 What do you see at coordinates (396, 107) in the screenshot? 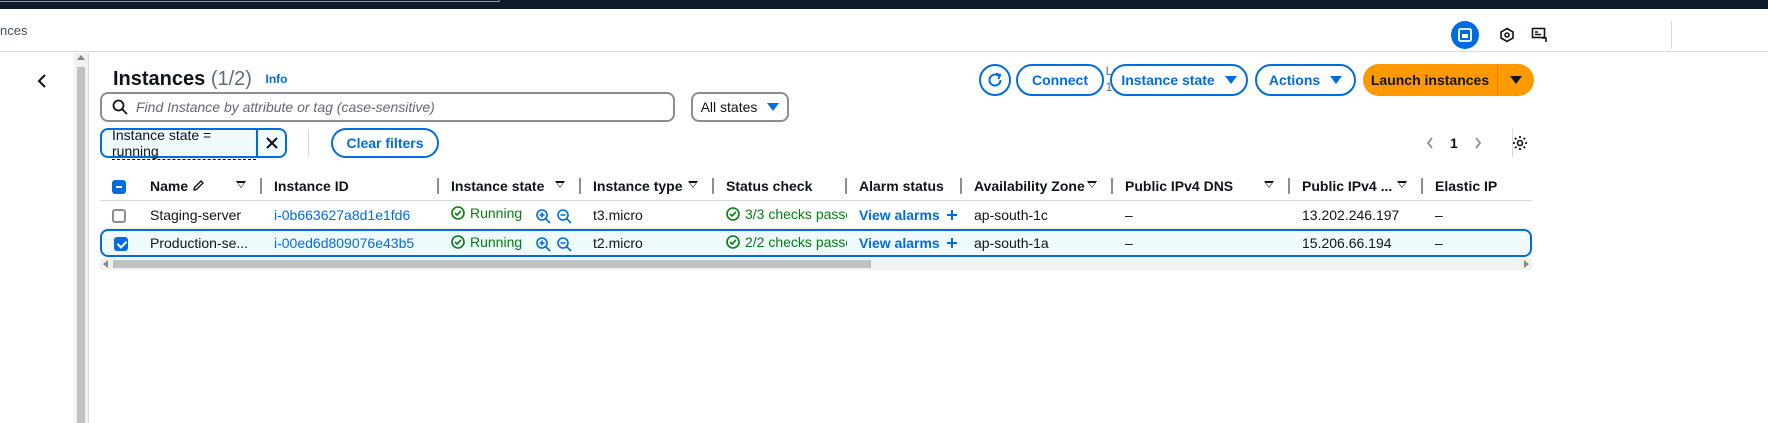
I see `search-input` at bounding box center [396, 107].